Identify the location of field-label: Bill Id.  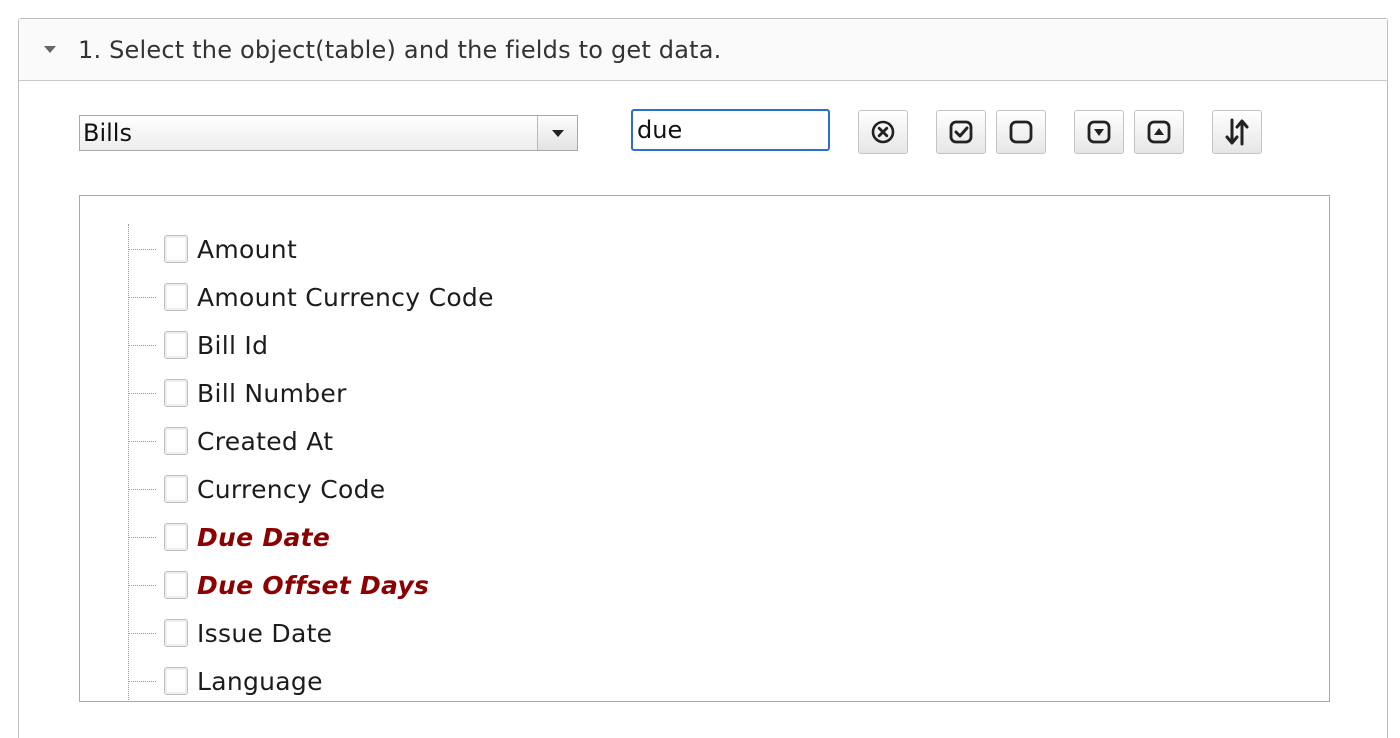
(233, 345).